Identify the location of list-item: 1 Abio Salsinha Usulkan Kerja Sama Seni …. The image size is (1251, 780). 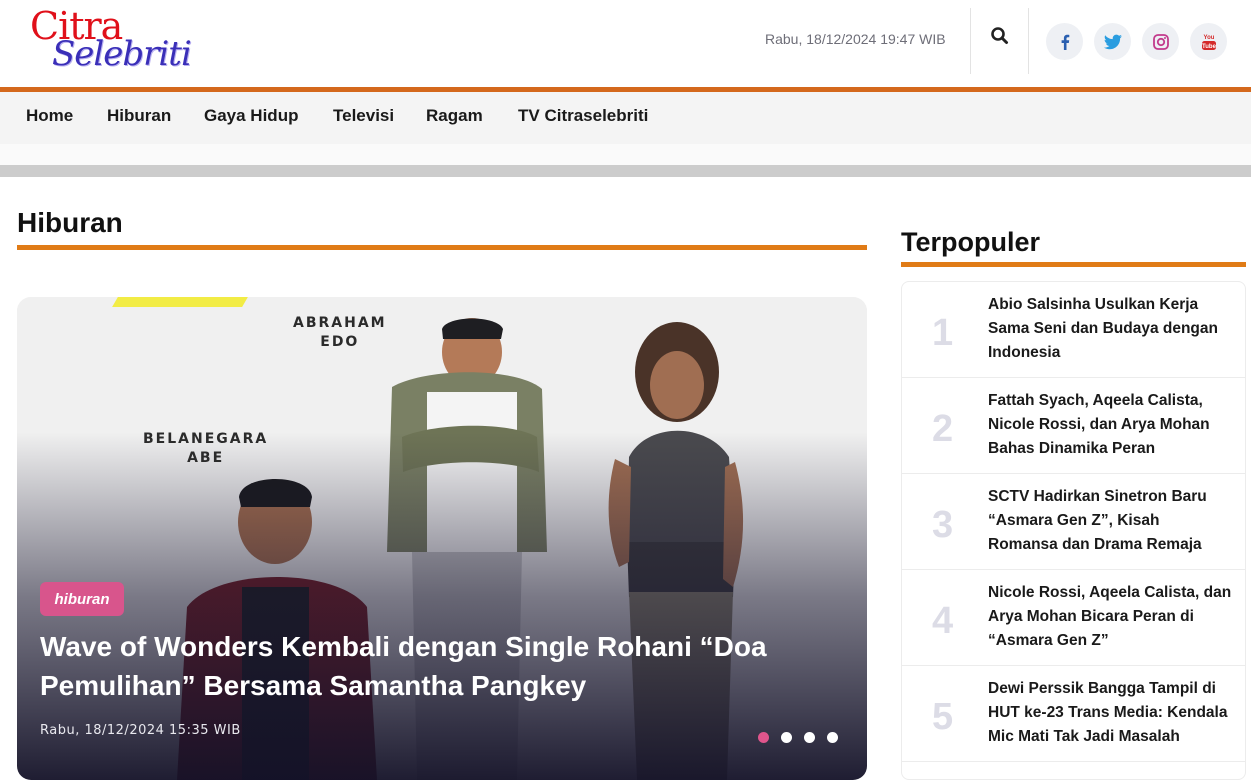
(1073, 330).